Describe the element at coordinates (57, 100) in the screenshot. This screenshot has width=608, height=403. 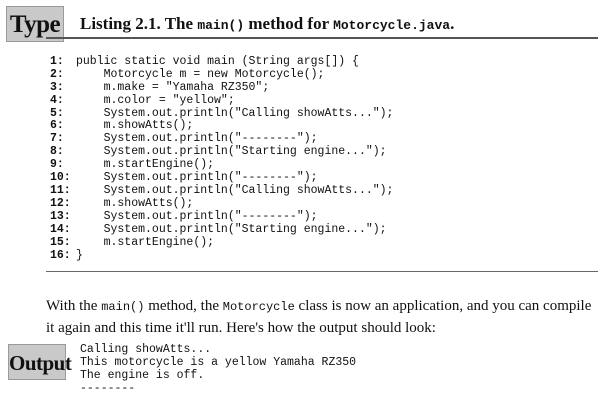
I see `line-number: 4:` at that location.